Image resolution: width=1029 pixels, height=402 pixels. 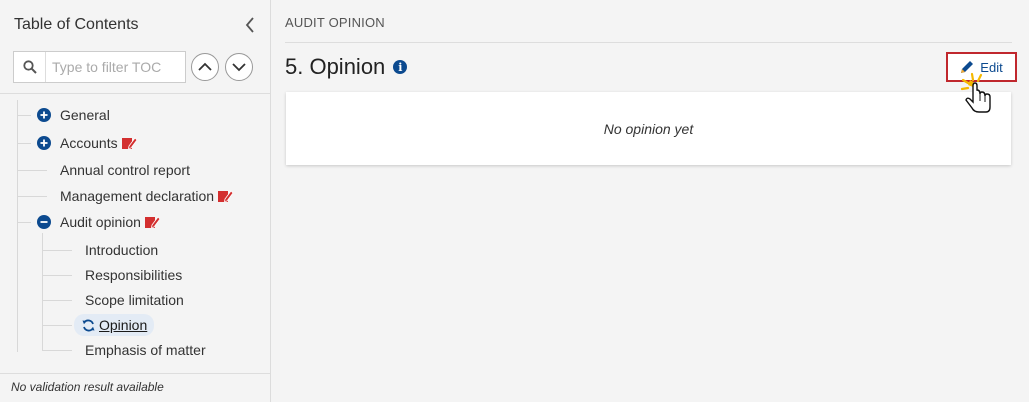 What do you see at coordinates (115, 67) in the screenshot?
I see `toc-filter-input` at bounding box center [115, 67].